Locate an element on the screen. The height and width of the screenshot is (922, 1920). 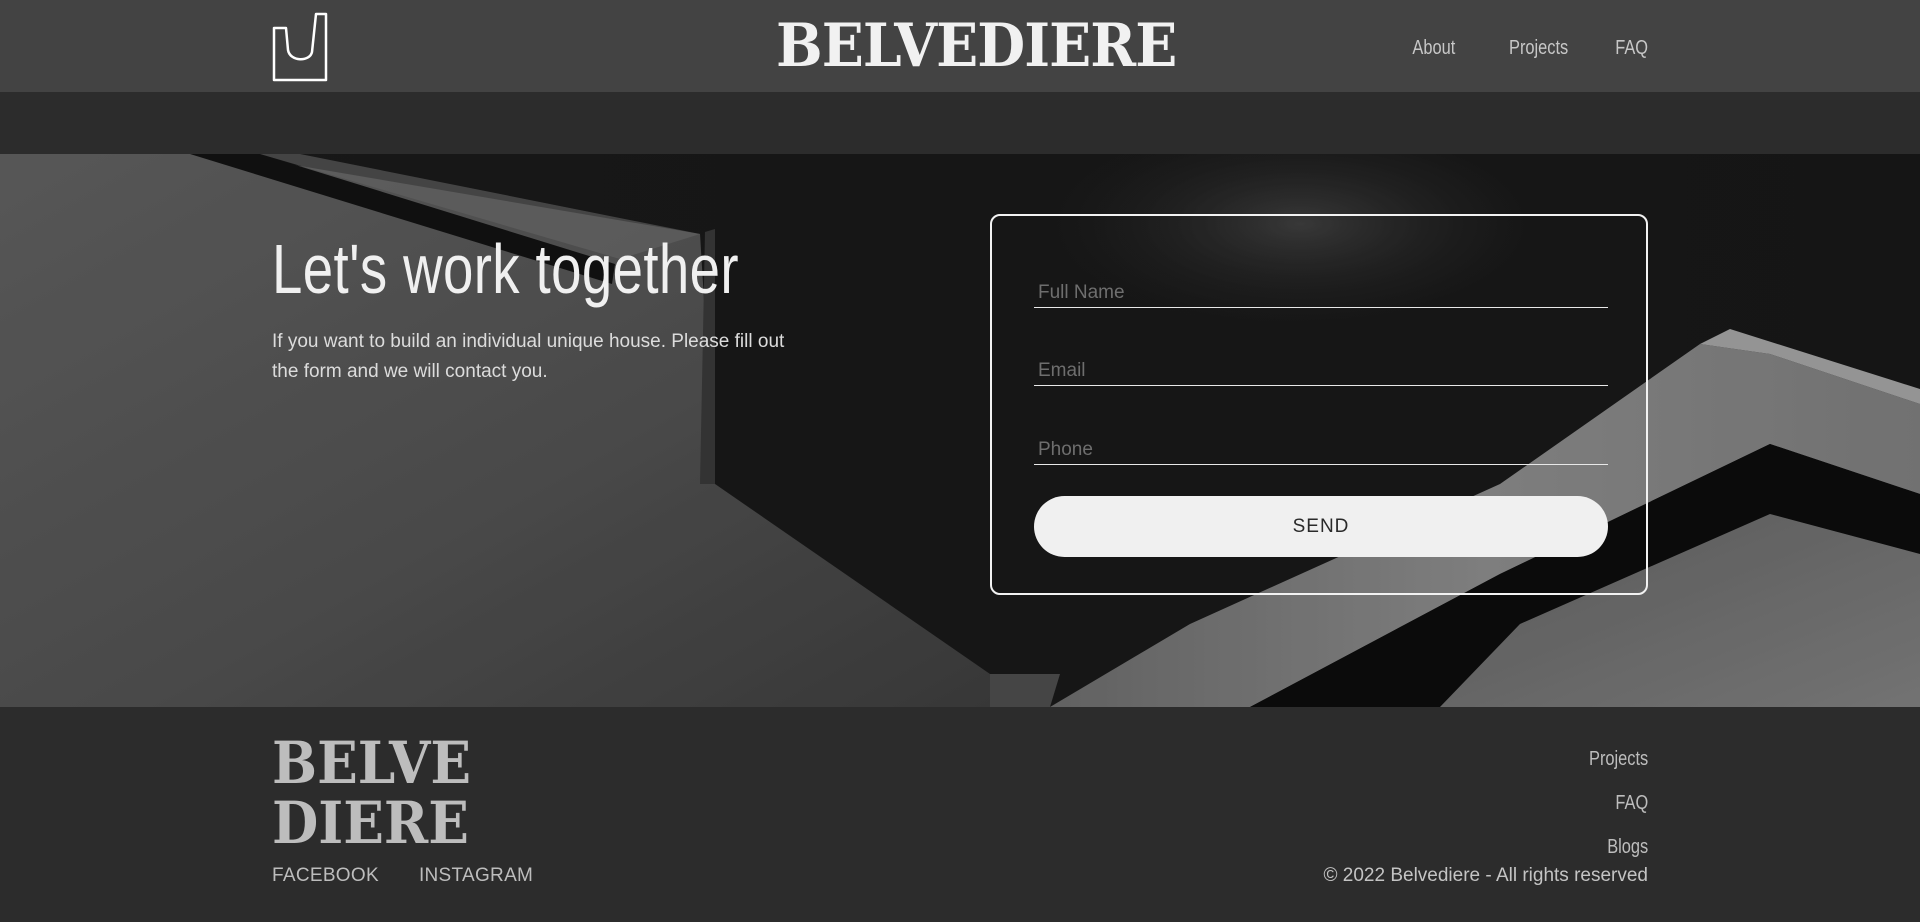
footer-nav: Projects FAQ Blogs is located at coordinates (1612, 803).